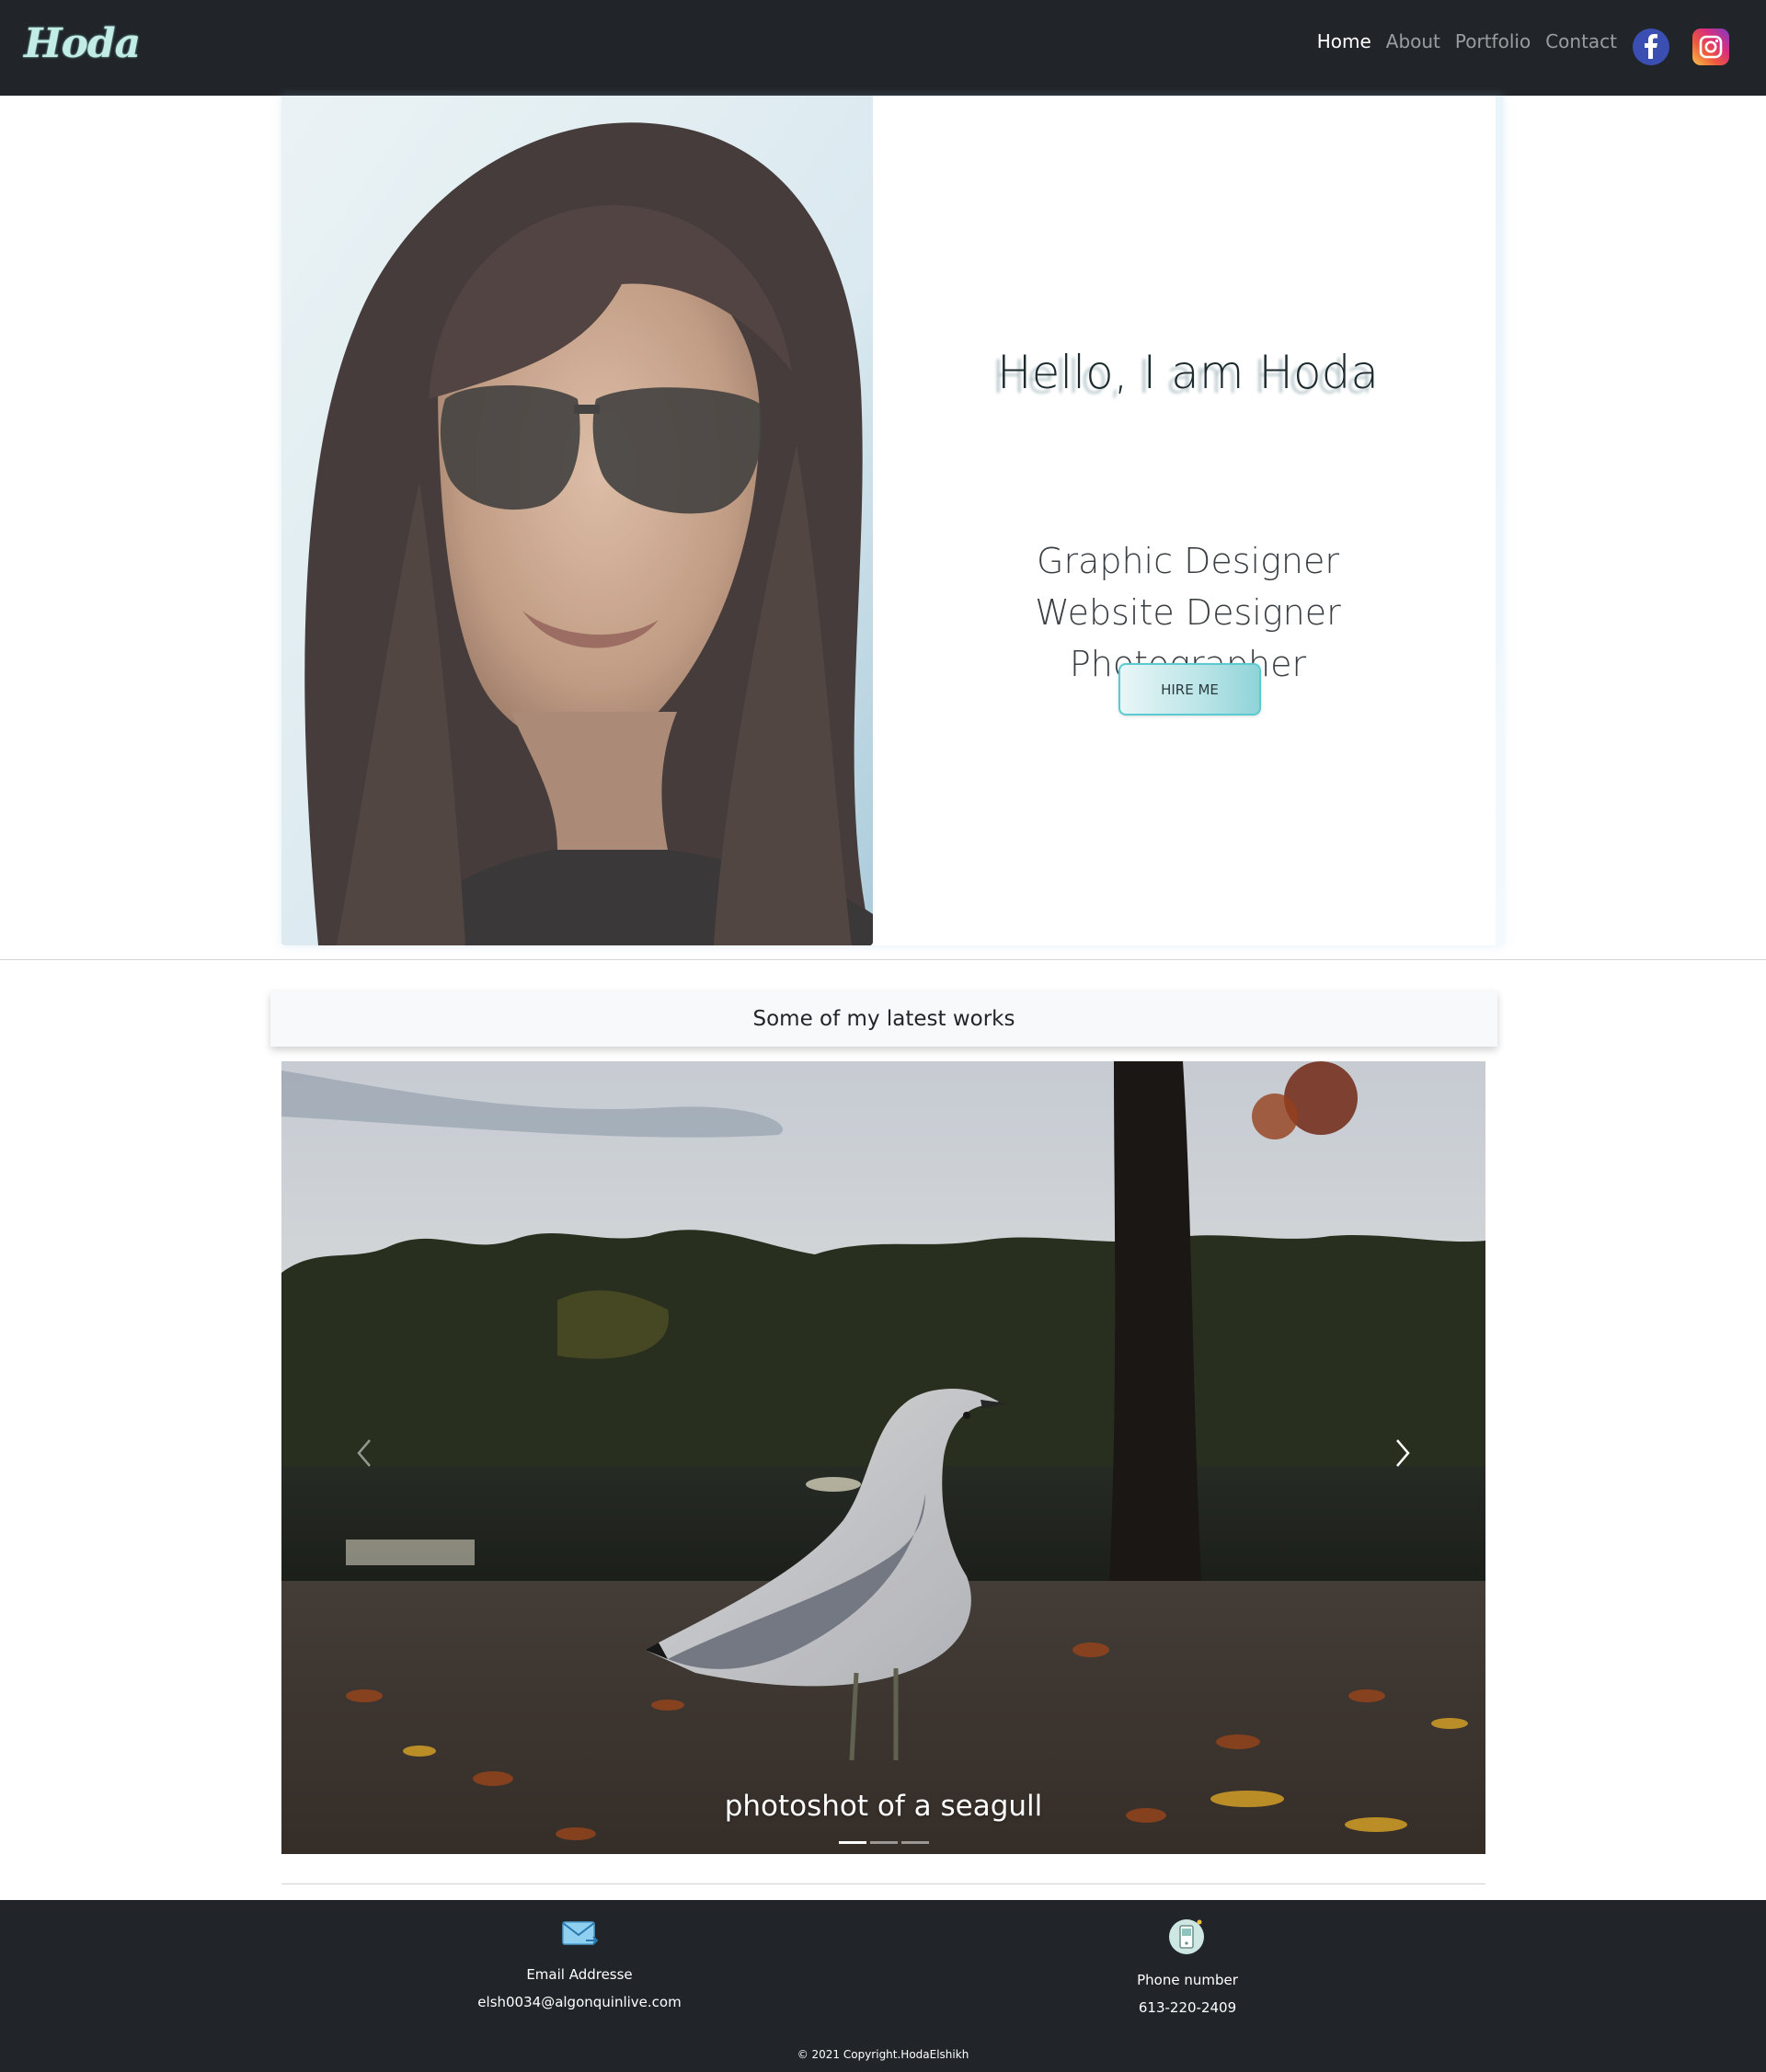  What do you see at coordinates (883, 959) in the screenshot?
I see `section-divider` at bounding box center [883, 959].